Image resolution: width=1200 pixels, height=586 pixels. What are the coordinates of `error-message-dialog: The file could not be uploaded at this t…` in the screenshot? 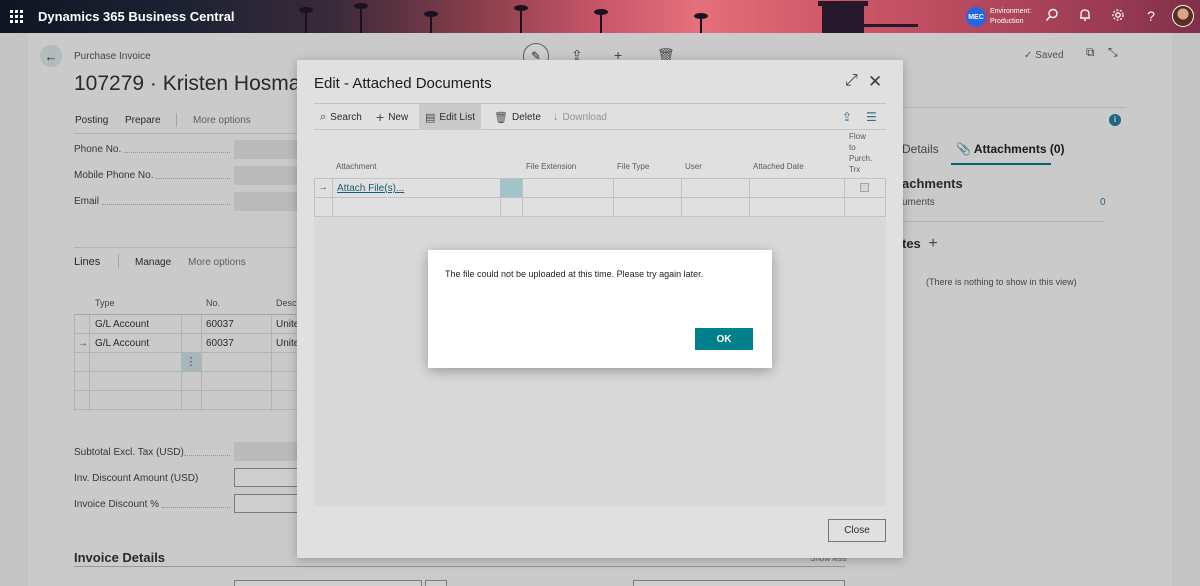 It's located at (600, 309).